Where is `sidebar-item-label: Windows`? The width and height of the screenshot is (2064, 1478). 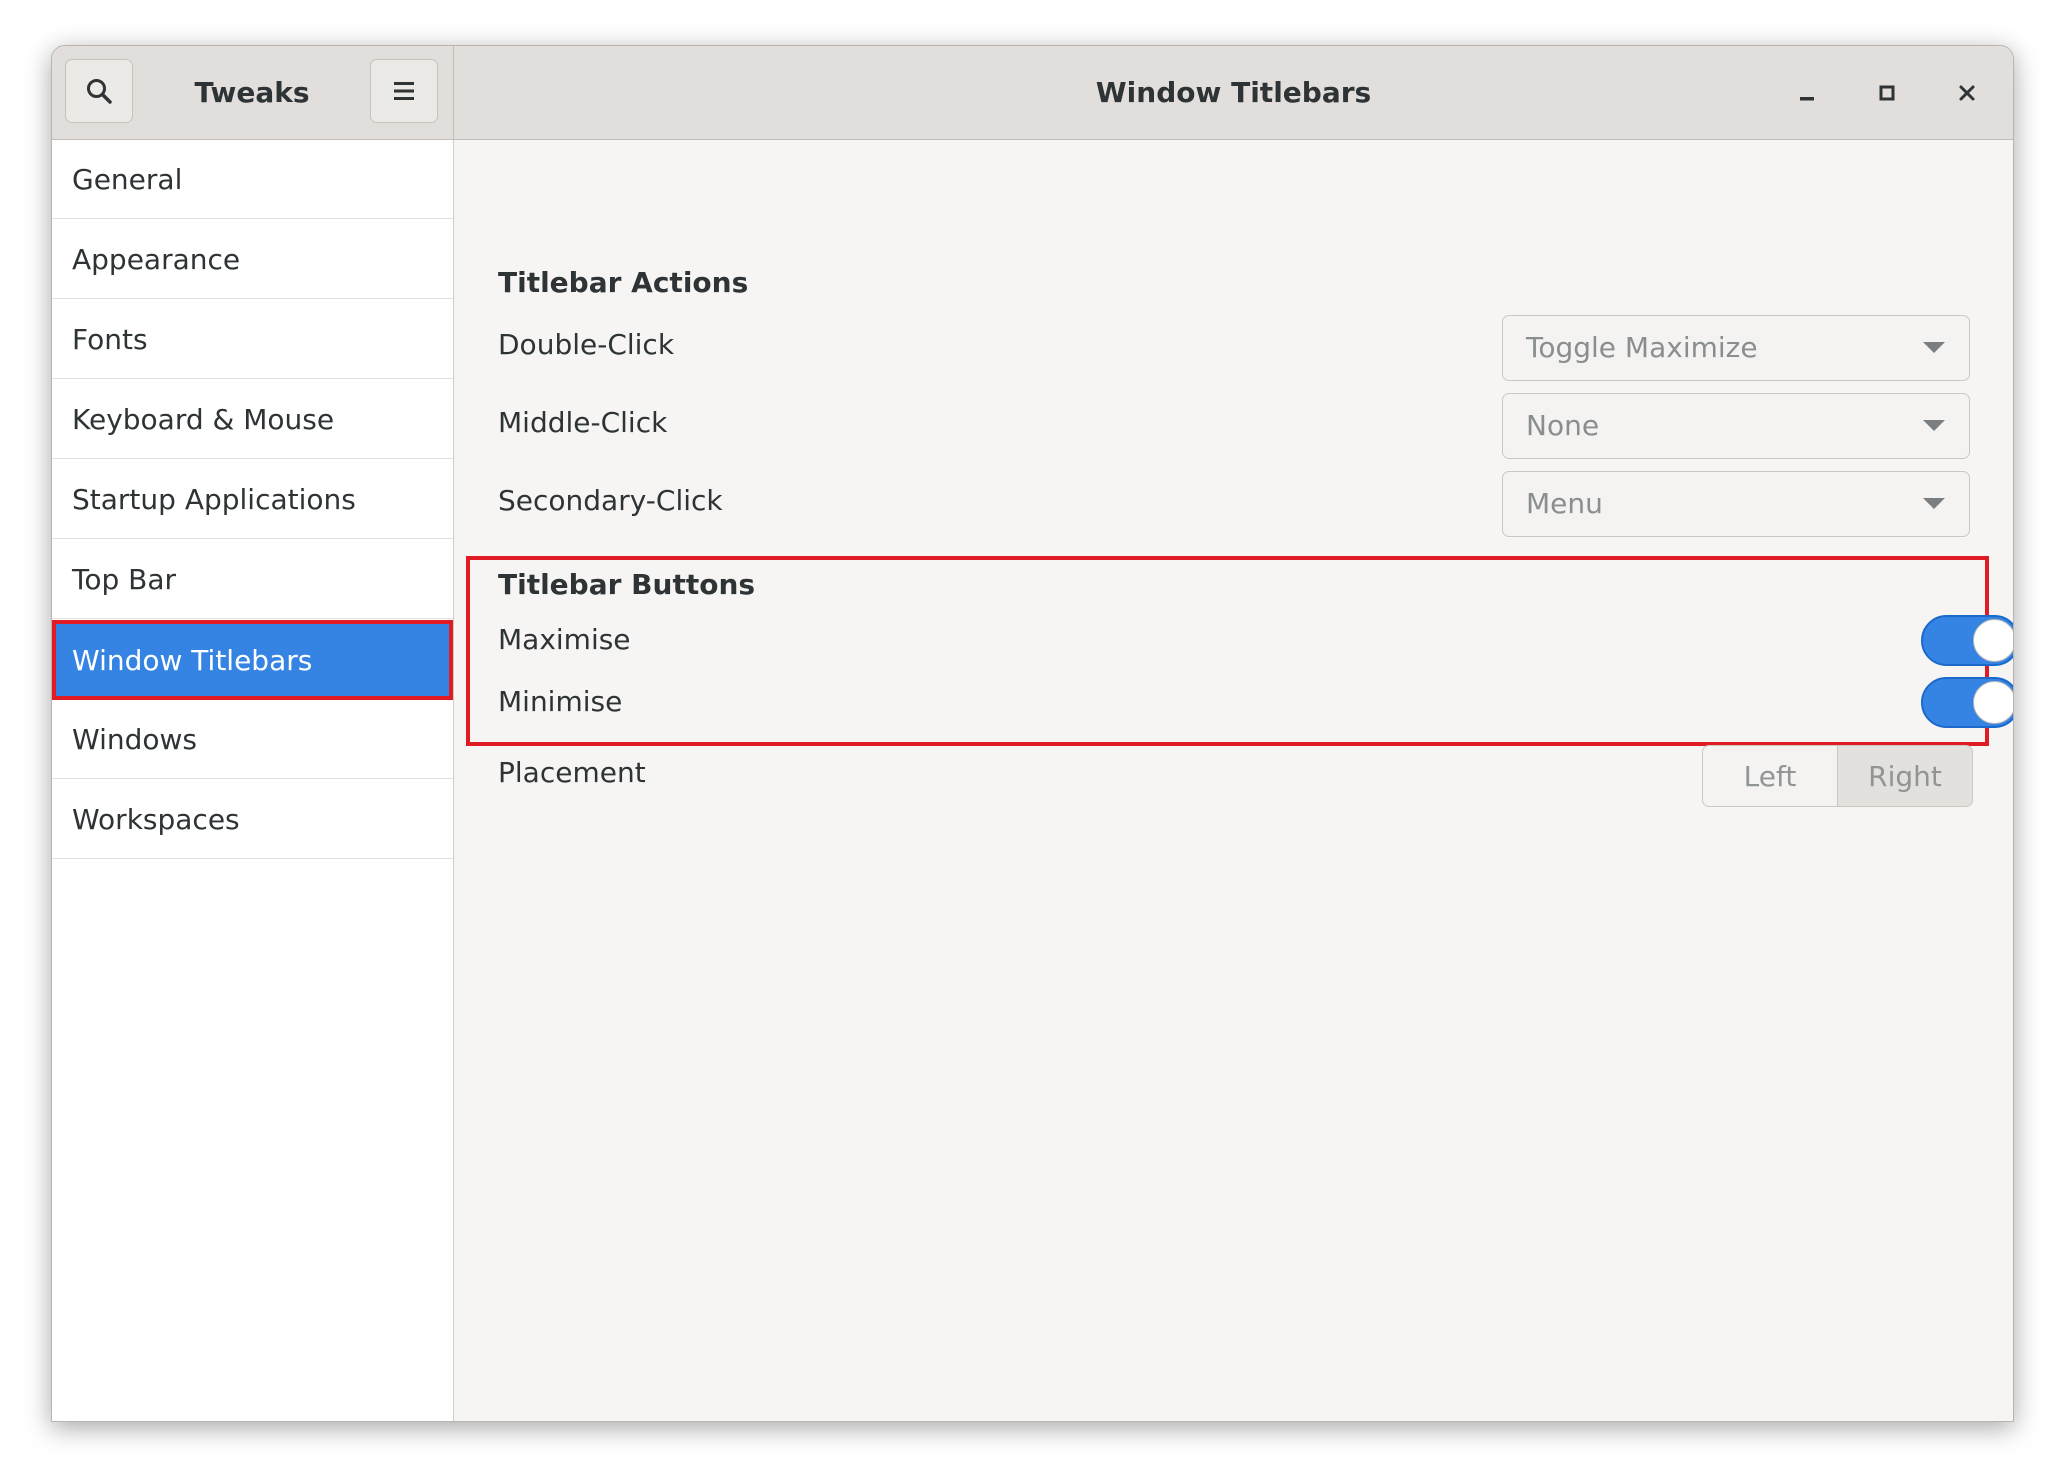
sidebar-item-label: Windows is located at coordinates (134, 739).